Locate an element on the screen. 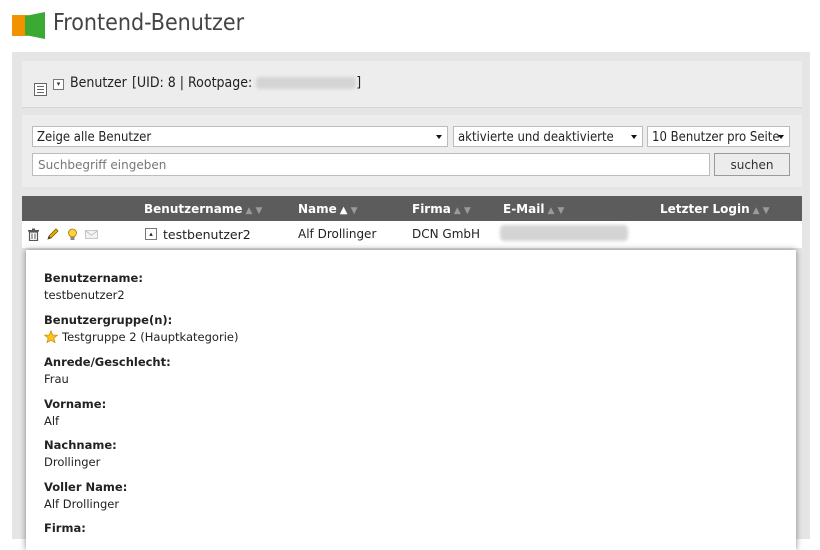  user-filter-select: Zeige alle Benutzer is located at coordinates (240, 136).